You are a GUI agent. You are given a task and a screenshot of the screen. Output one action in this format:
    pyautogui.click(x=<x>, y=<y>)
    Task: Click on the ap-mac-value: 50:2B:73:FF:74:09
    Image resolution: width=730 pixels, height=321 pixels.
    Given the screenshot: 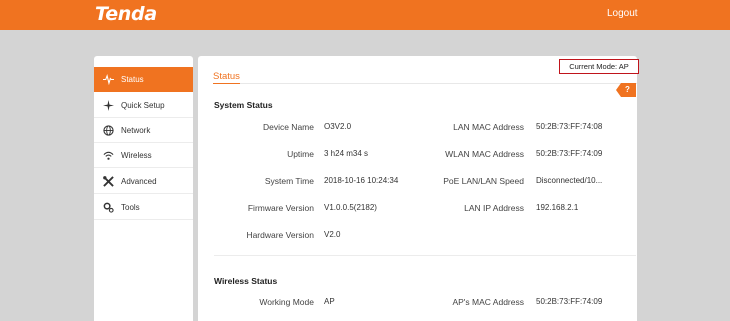 What is the action you would take?
    pyautogui.click(x=569, y=301)
    